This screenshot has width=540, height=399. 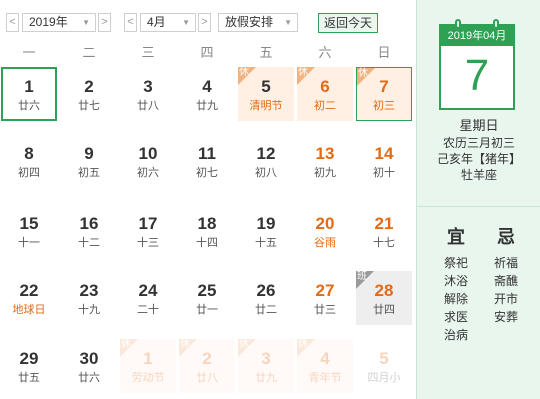 What do you see at coordinates (384, 243) in the screenshot?
I see `day-lunar-label: 十七` at bounding box center [384, 243].